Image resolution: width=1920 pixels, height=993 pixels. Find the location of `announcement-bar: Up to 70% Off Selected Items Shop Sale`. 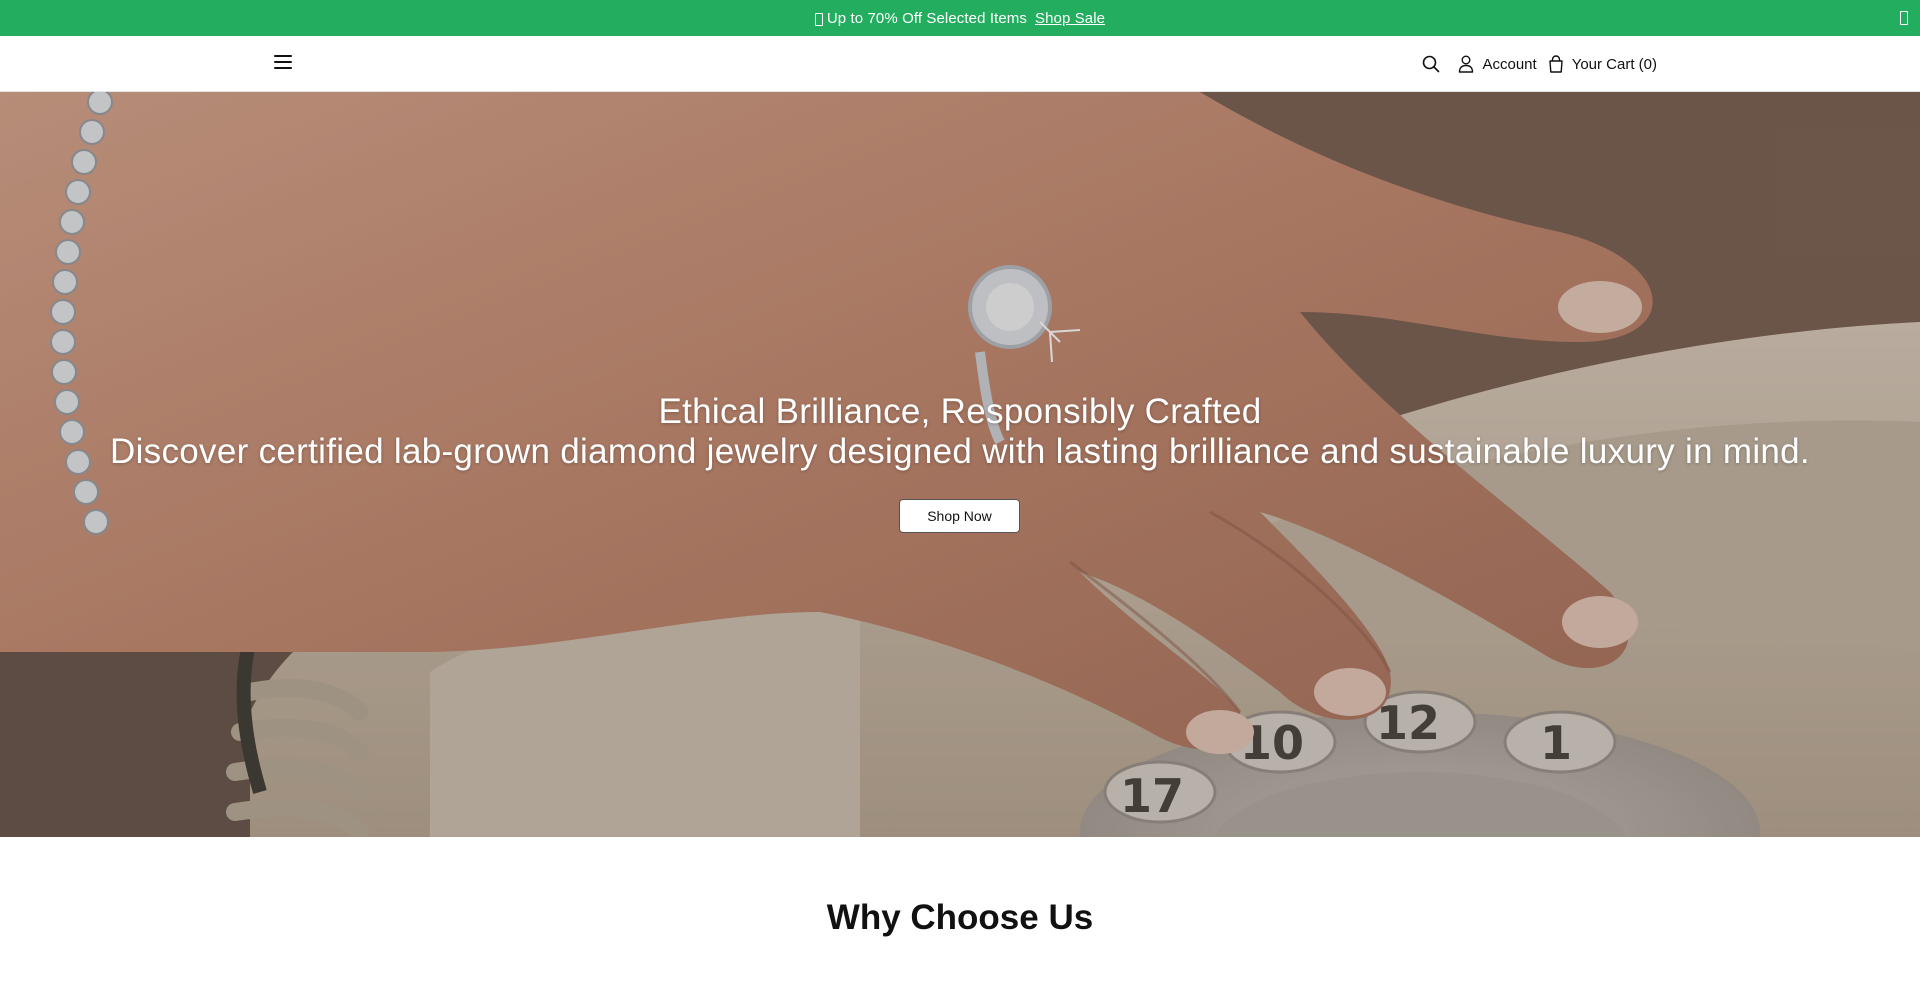

announcement-bar: Up to 70% Off Selected Items Shop Sale is located at coordinates (960, 18).